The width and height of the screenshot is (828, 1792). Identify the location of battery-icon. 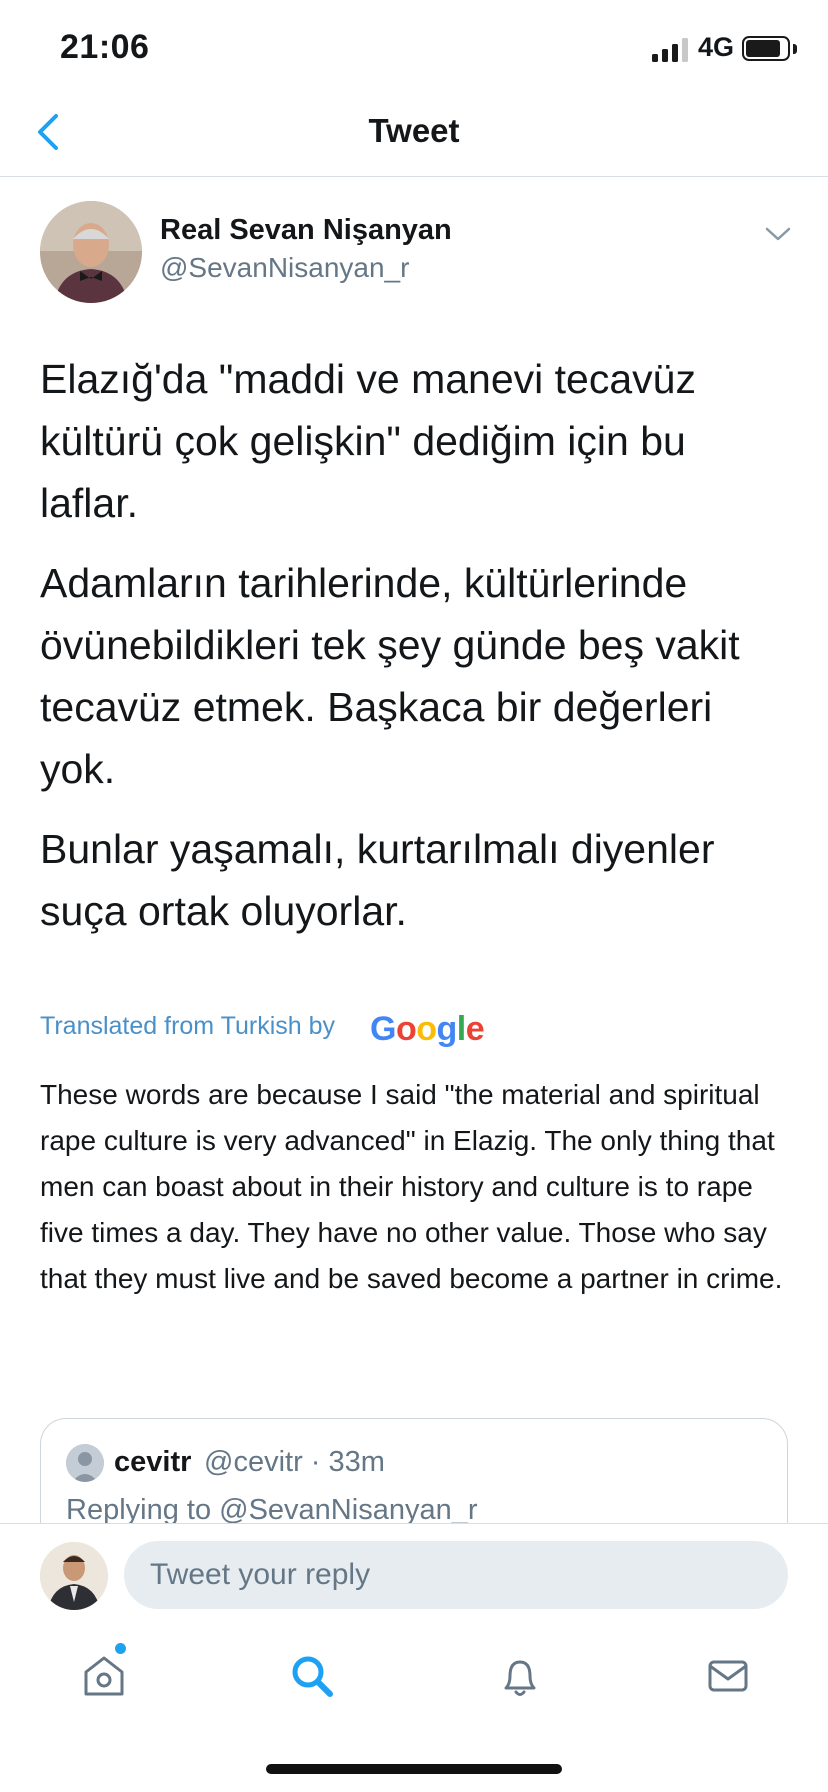
(766, 48).